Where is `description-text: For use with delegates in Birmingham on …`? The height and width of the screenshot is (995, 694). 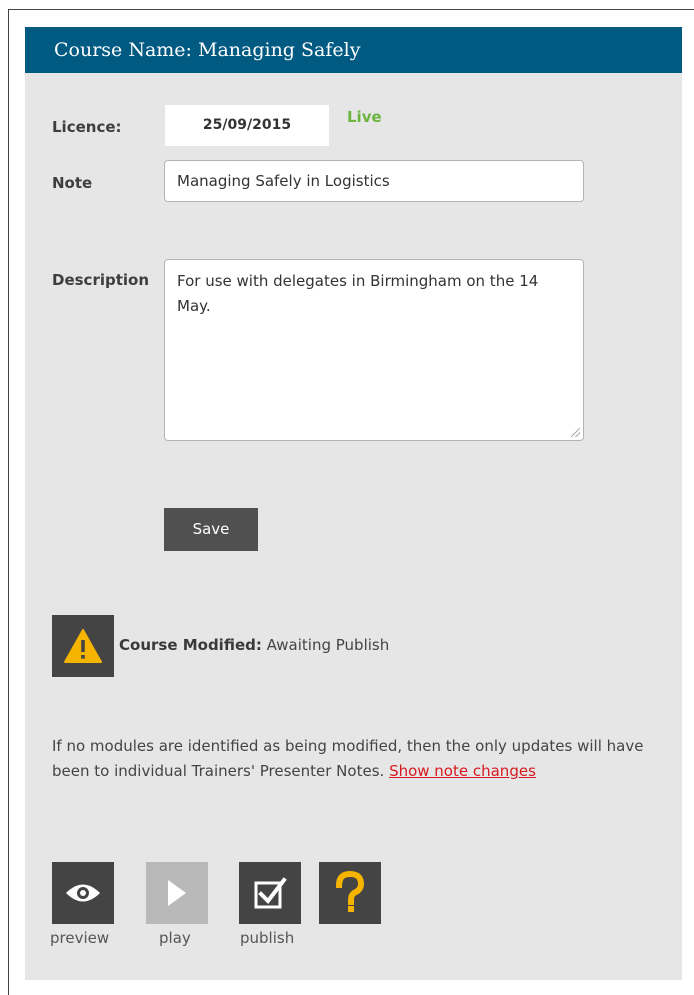
description-text: For use with delegates in Birmingham on … is located at coordinates (358, 293).